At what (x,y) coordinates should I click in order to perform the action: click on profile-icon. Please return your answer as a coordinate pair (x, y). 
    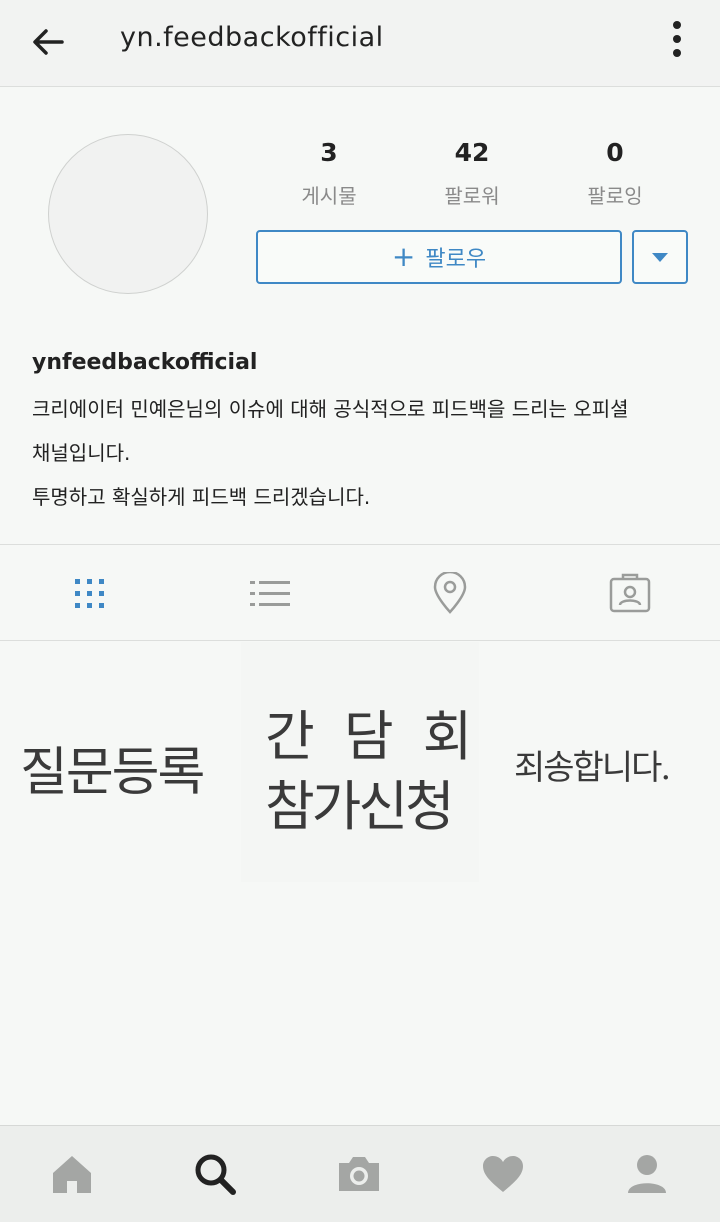
    Looking at the image, I should click on (647, 1174).